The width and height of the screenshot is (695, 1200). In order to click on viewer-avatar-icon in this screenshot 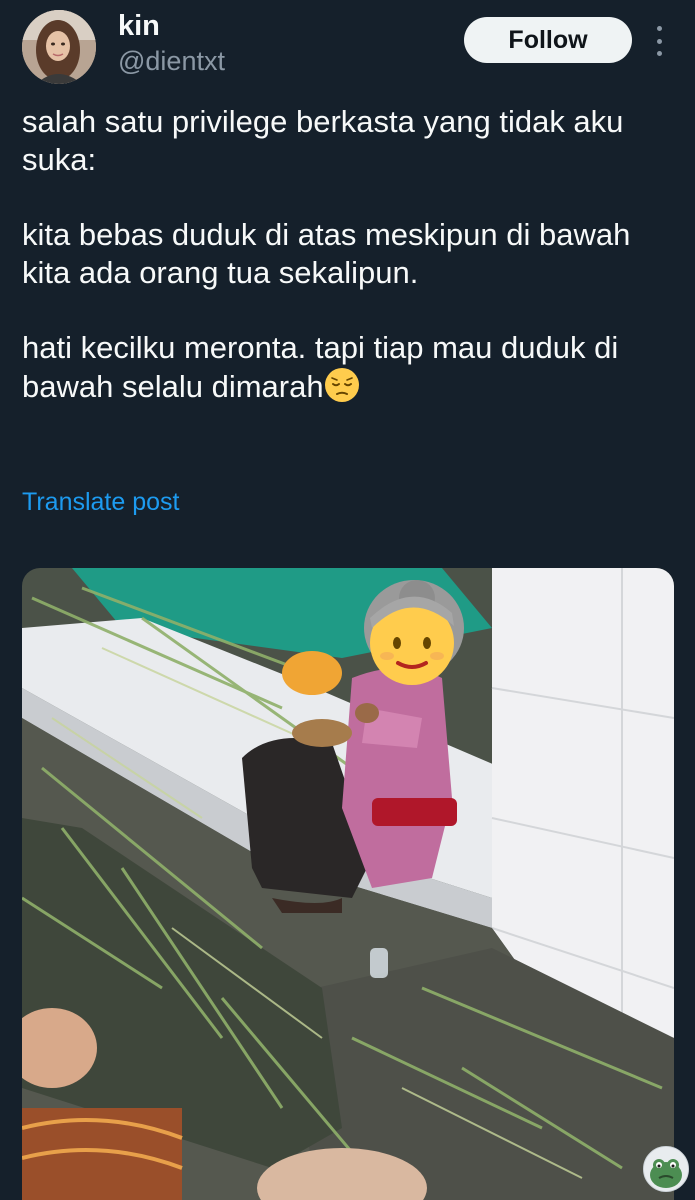, I will do `click(666, 1169)`.